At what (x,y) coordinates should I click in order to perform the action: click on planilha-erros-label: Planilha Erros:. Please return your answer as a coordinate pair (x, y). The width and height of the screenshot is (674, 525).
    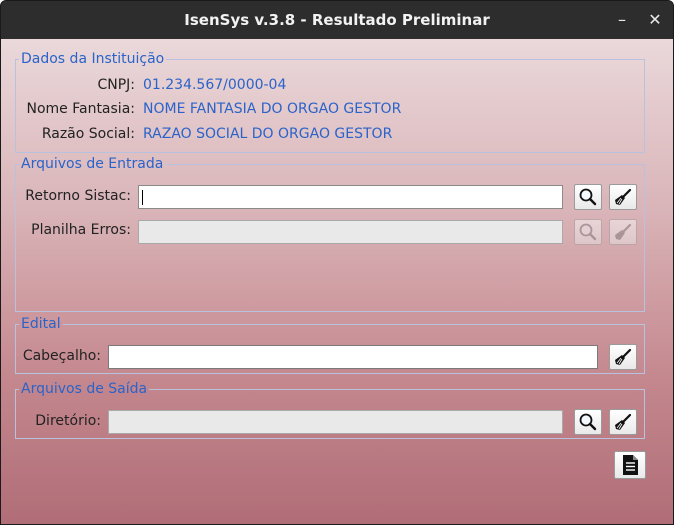
    Looking at the image, I should click on (81, 230).